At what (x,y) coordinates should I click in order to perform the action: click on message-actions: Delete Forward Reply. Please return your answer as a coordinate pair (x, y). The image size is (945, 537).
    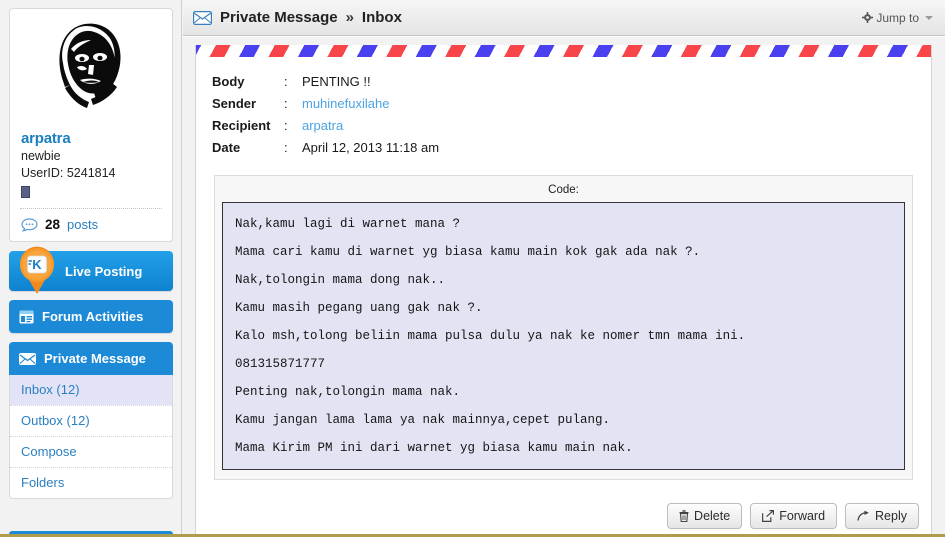
    Looking at the image, I should click on (793, 516).